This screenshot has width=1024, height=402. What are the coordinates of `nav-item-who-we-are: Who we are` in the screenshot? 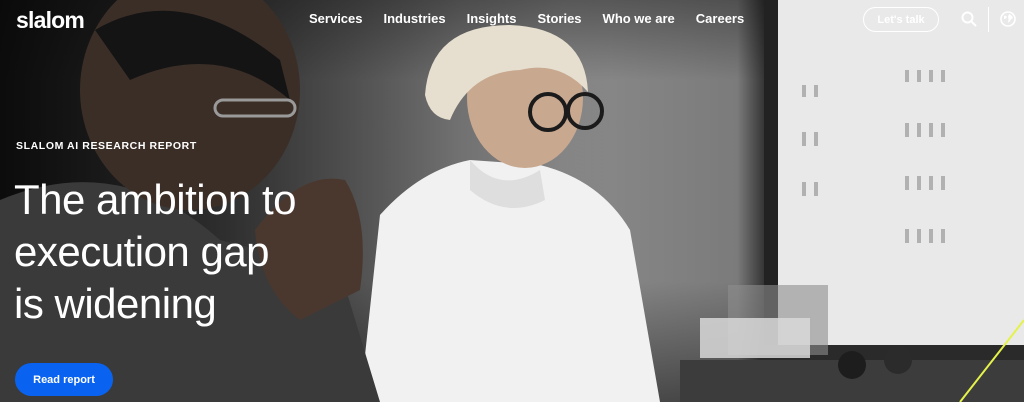 It's located at (639, 18).